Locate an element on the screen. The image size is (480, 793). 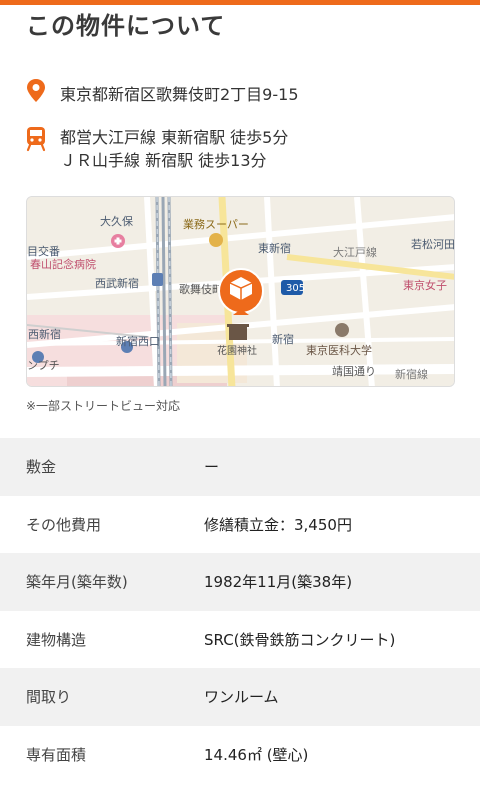
address-text: 東京都新宿区歌舞伎町2丁目9-15 is located at coordinates (179, 94).